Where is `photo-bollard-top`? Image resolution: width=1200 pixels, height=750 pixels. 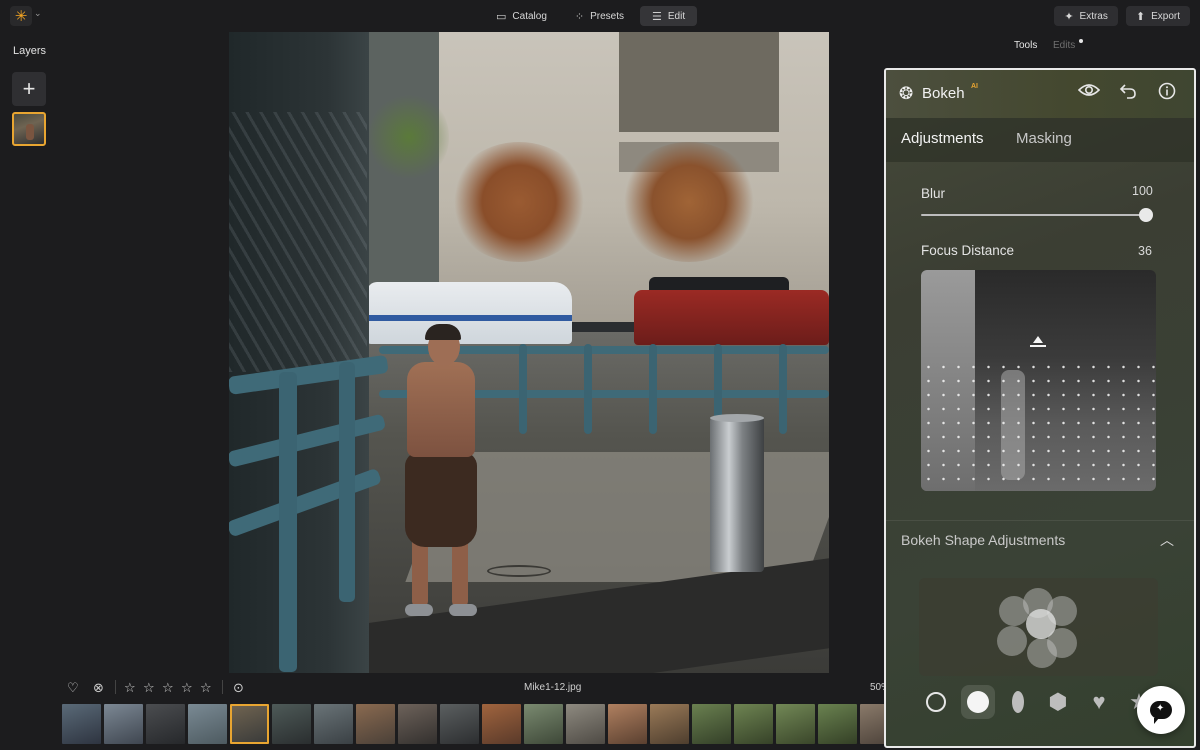
photo-bollard-top is located at coordinates (737, 418).